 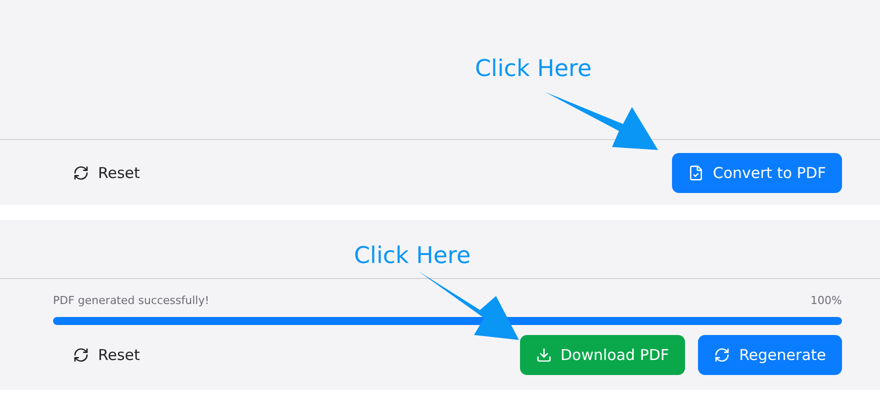 What do you see at coordinates (544, 355) in the screenshot?
I see `download-icon` at bounding box center [544, 355].